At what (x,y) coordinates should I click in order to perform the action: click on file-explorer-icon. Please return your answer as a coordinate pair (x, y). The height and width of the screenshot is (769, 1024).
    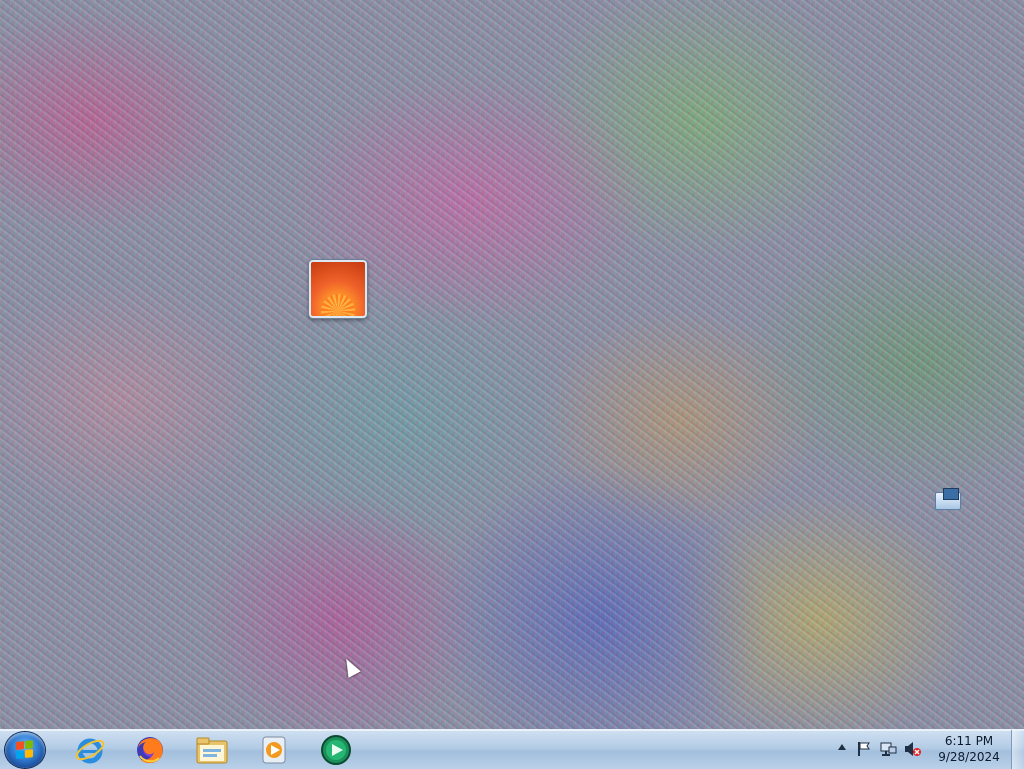
    Looking at the image, I should click on (212, 750).